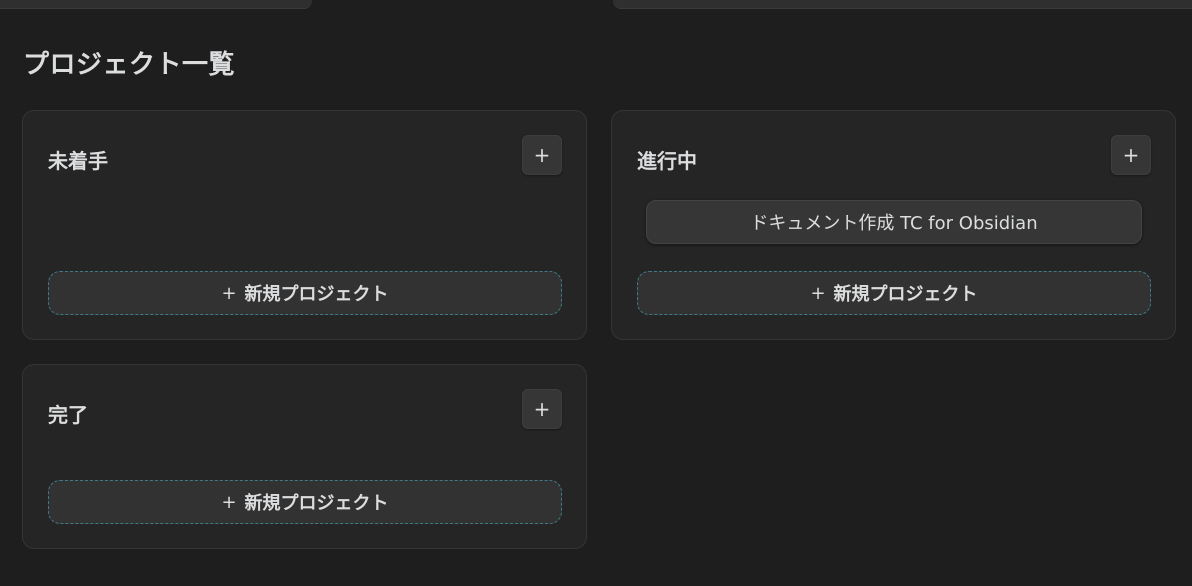  What do you see at coordinates (129, 65) in the screenshot?
I see `page-title: プロジェクト一覧` at bounding box center [129, 65].